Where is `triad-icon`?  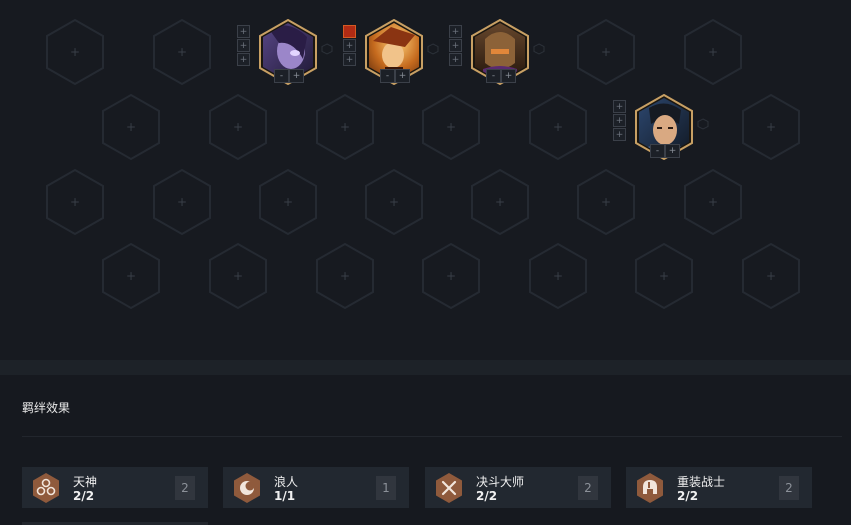 triad-icon is located at coordinates (46, 488).